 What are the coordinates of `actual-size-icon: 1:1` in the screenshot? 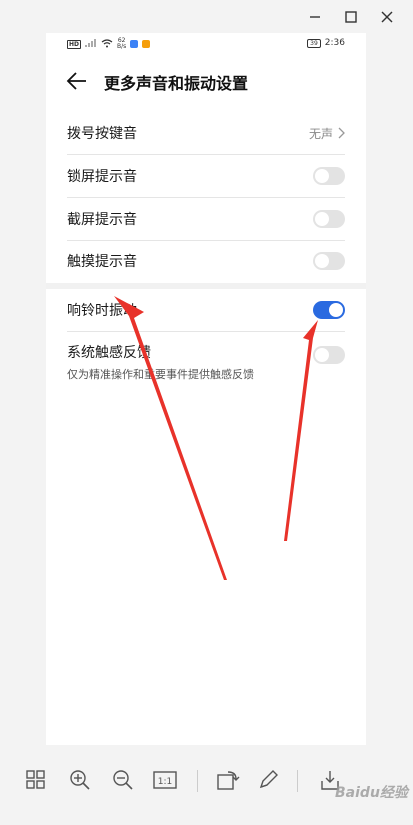 It's located at (165, 780).